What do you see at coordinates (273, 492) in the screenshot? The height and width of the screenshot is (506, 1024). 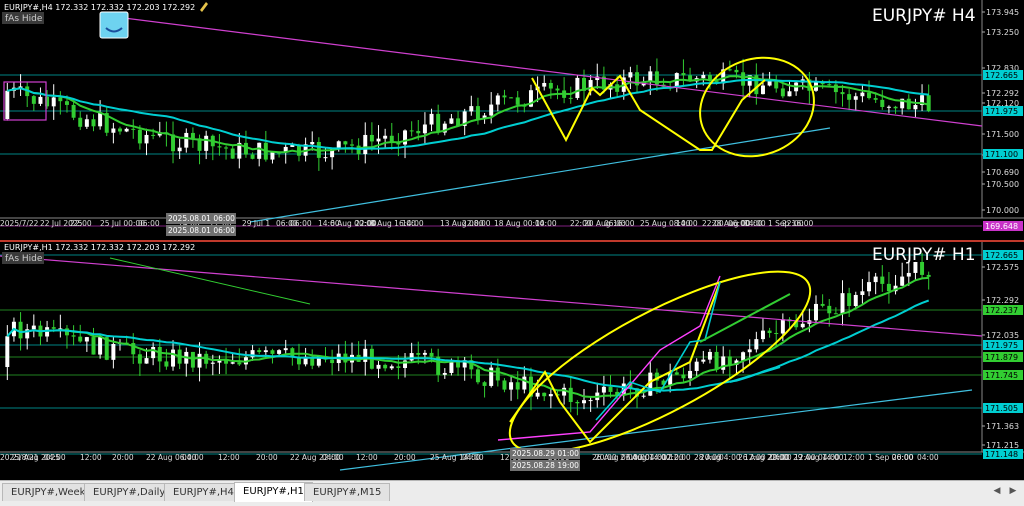 I see `tab-eurjpy-h1: EURJPY#,H1` at bounding box center [273, 492].